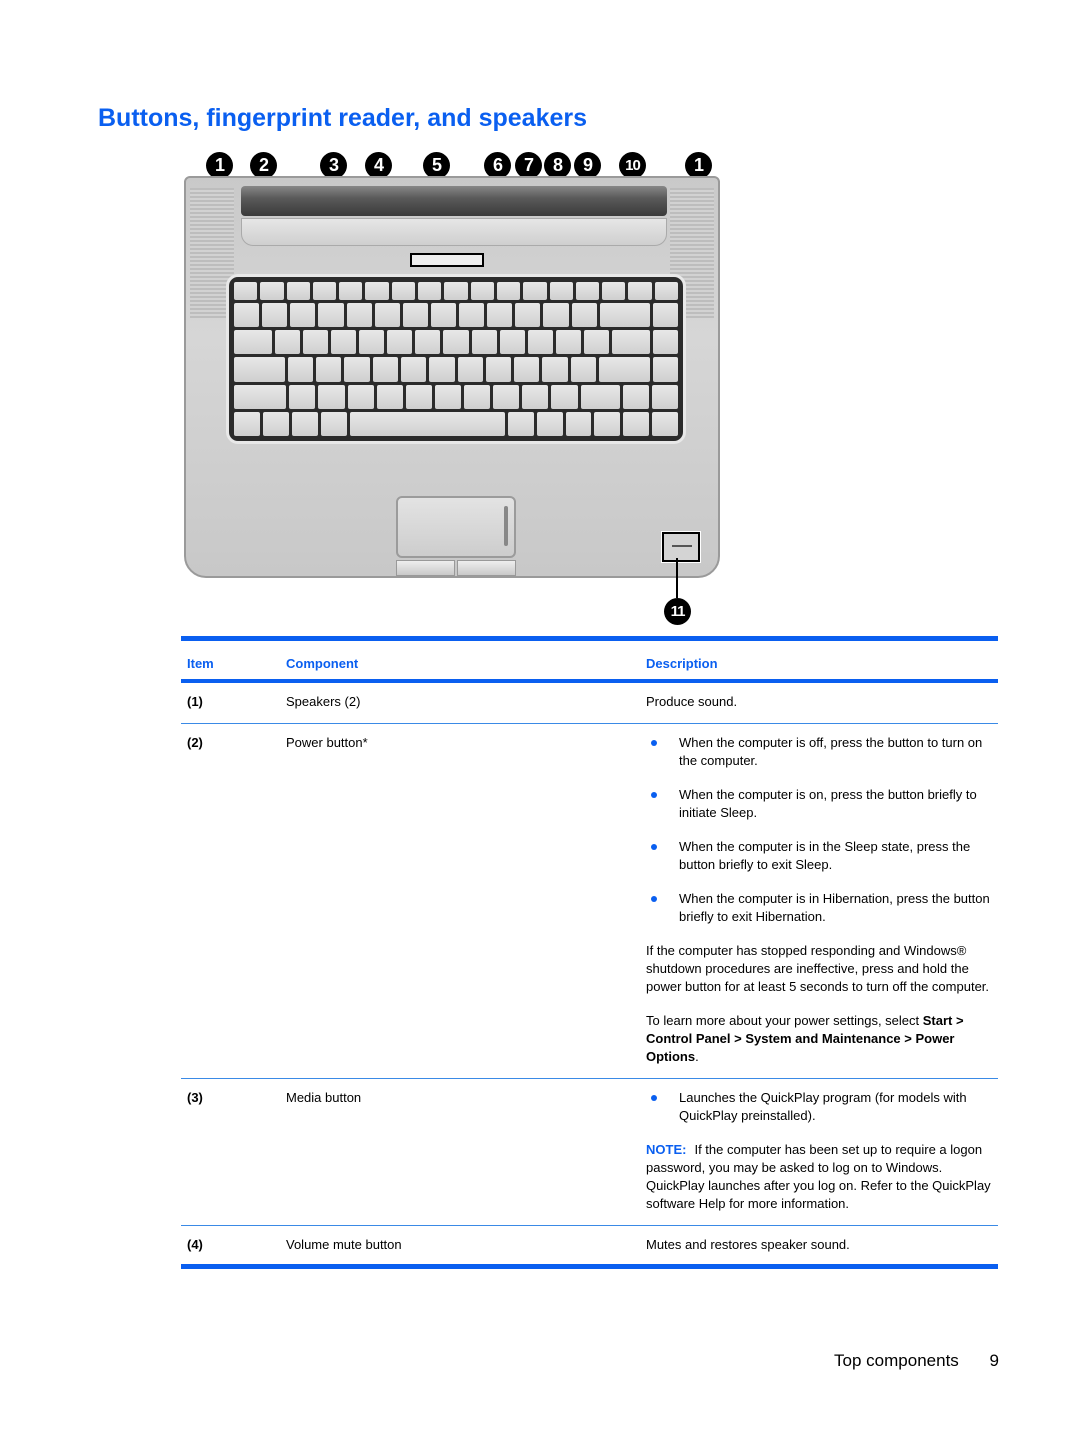 The image size is (1080, 1437). Describe the element at coordinates (233, 1247) in the screenshot. I see `item-number: (4)` at that location.